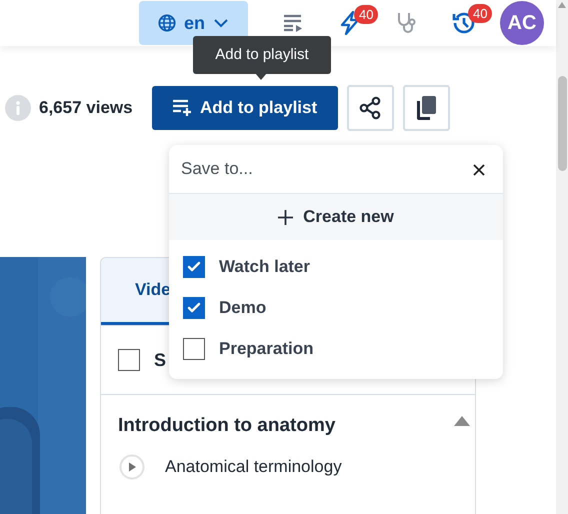 This screenshot has height=514, width=568. I want to click on lightning-icon, so click(349, 23).